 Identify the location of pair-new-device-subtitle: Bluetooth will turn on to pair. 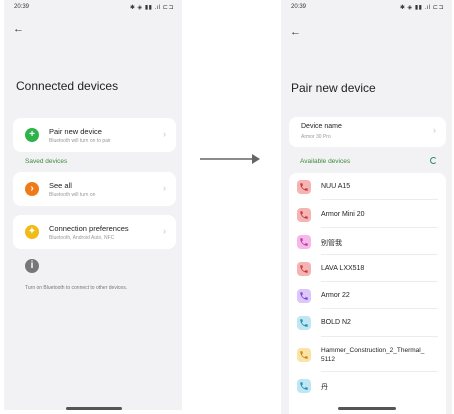
(80, 141).